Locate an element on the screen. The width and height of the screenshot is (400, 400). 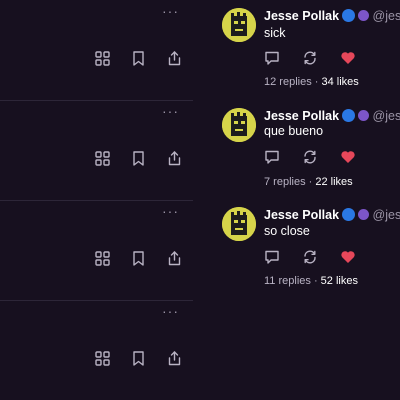
reply-count: 11 replies is located at coordinates (287, 281).